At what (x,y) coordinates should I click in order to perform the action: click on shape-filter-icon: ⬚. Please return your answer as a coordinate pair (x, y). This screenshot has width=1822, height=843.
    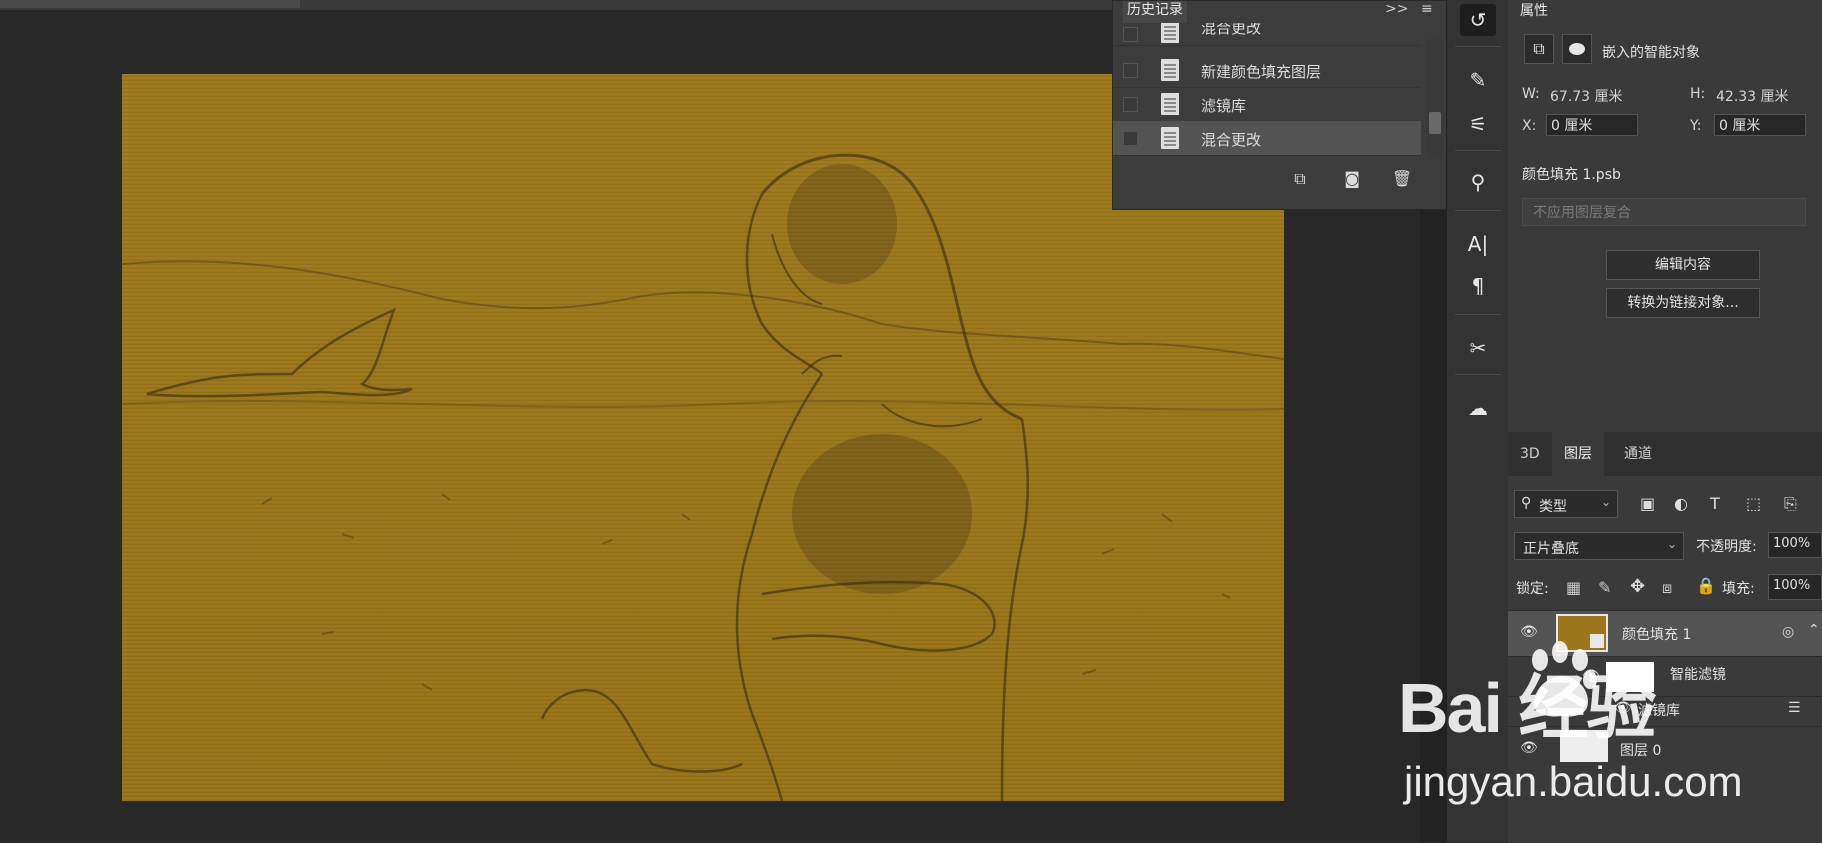
    Looking at the image, I should click on (1753, 503).